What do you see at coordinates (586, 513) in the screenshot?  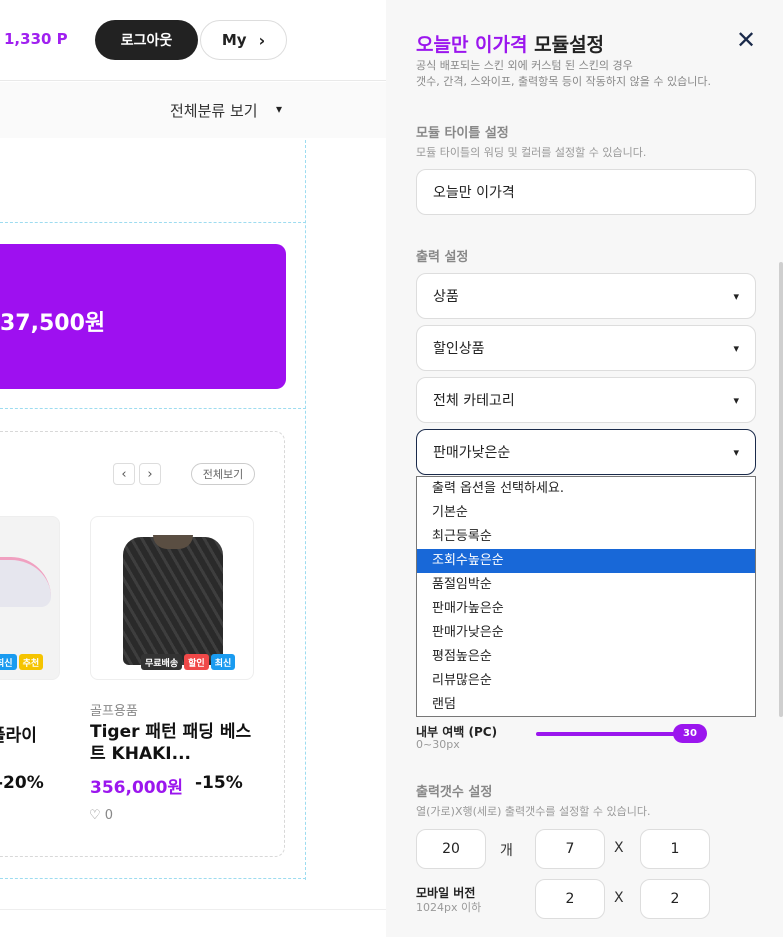 I see `sort-option: 기본순` at bounding box center [586, 513].